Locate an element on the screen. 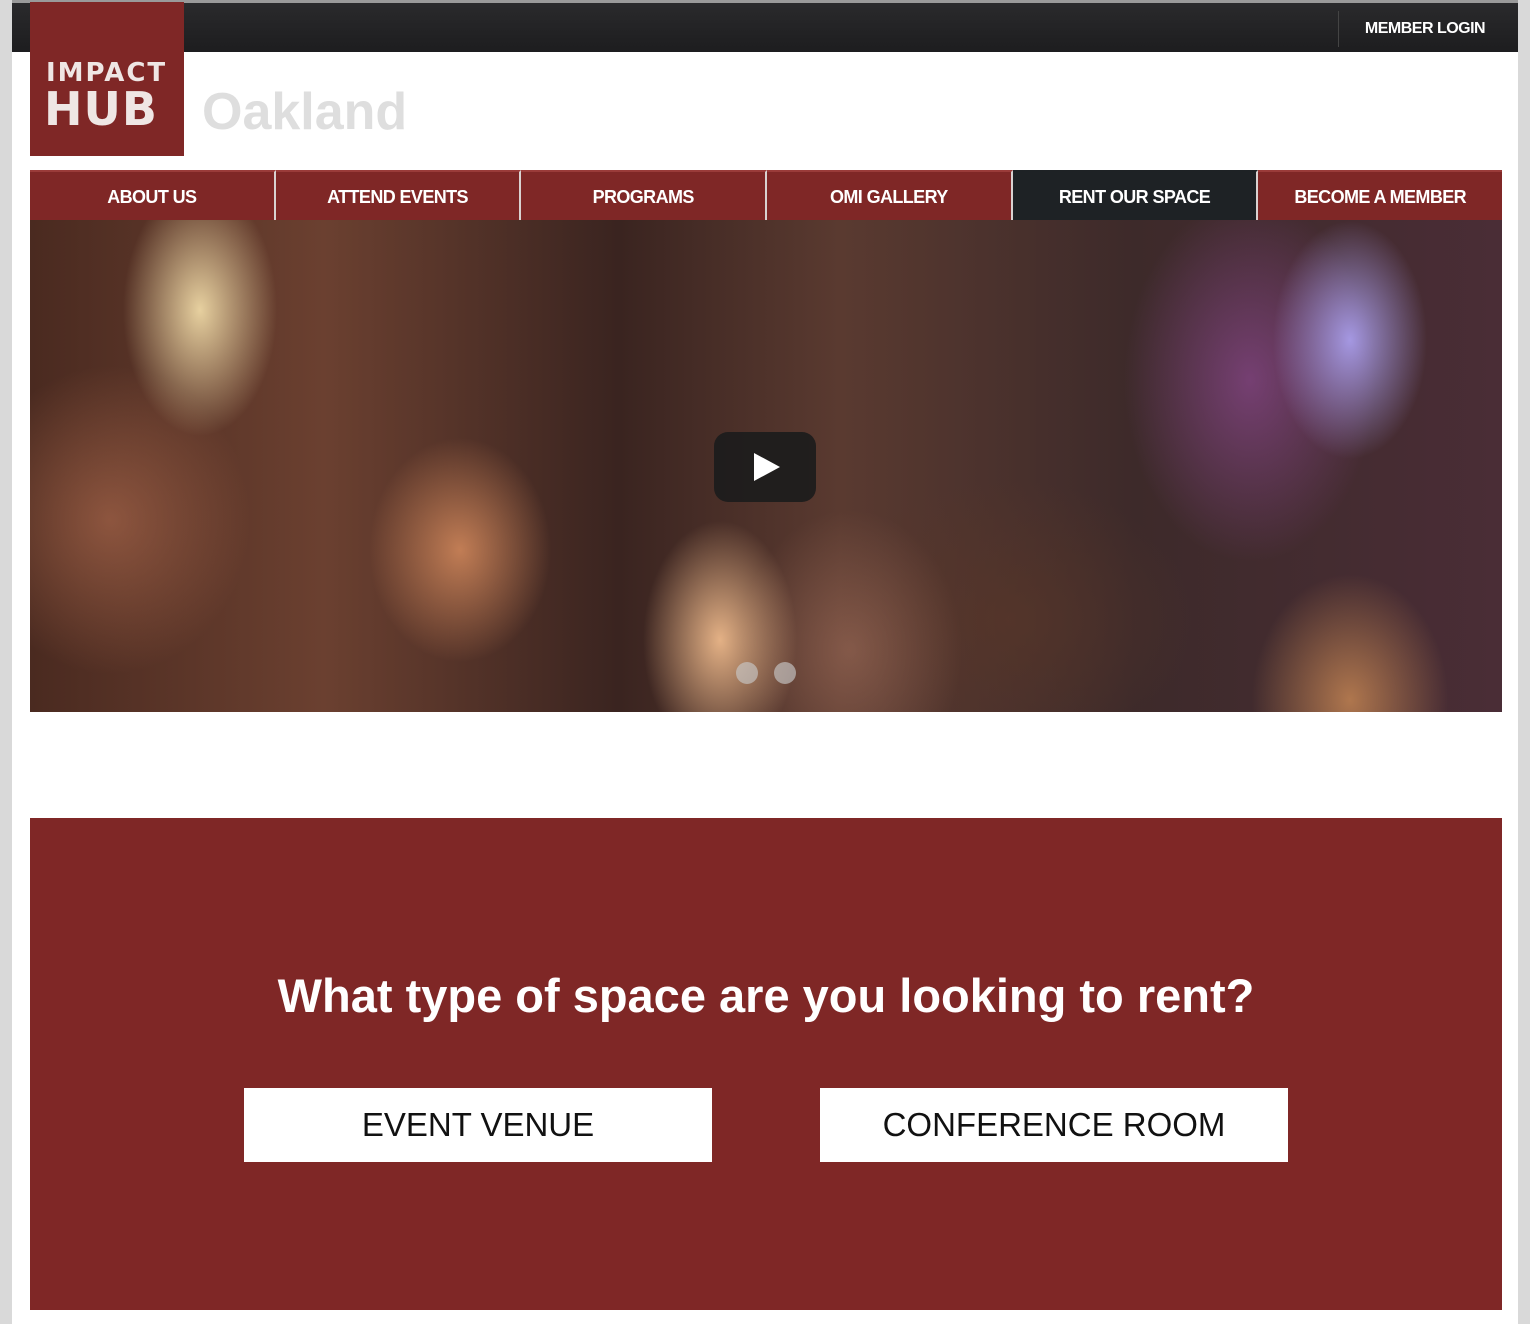  nav-item-programs: PROGRAMS is located at coordinates (644, 195).